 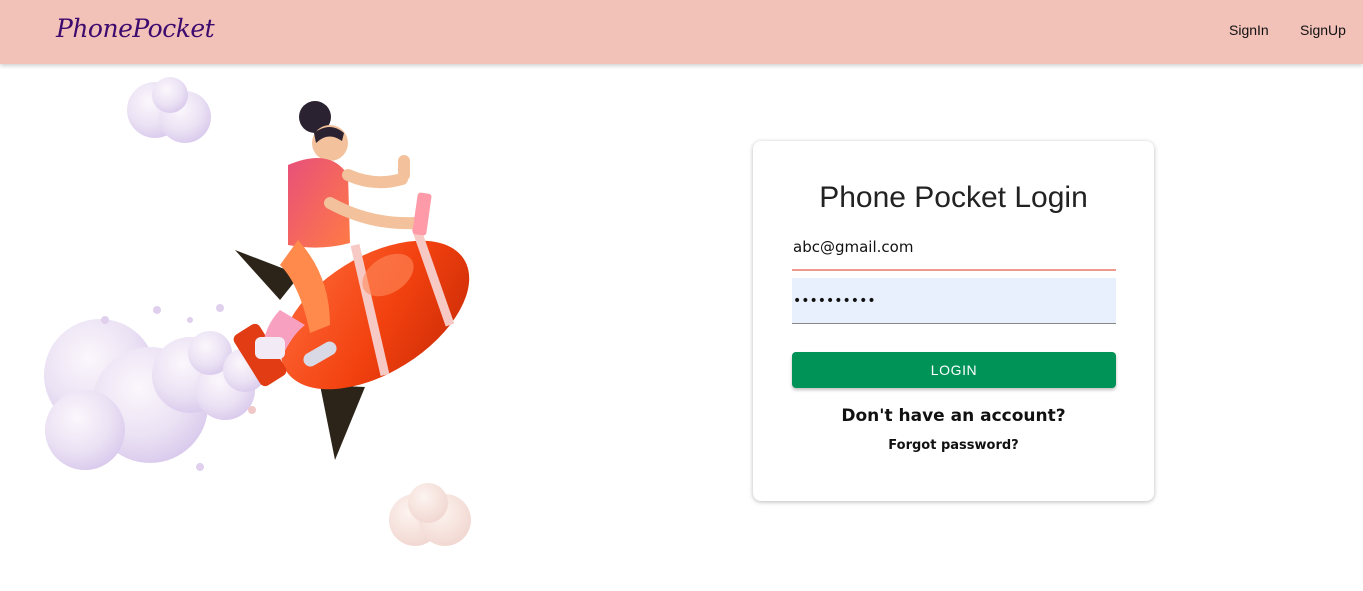 What do you see at coordinates (953, 416) in the screenshot?
I see `no-account-link: Don't have an account?` at bounding box center [953, 416].